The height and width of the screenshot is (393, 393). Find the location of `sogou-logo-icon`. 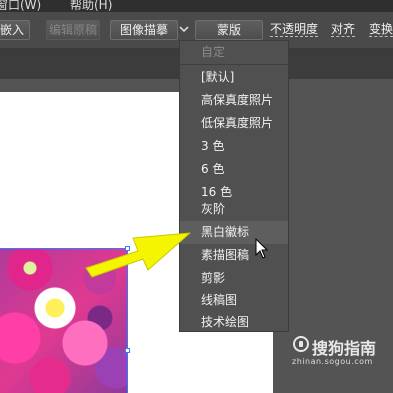

sogou-logo-icon is located at coordinates (301, 344).